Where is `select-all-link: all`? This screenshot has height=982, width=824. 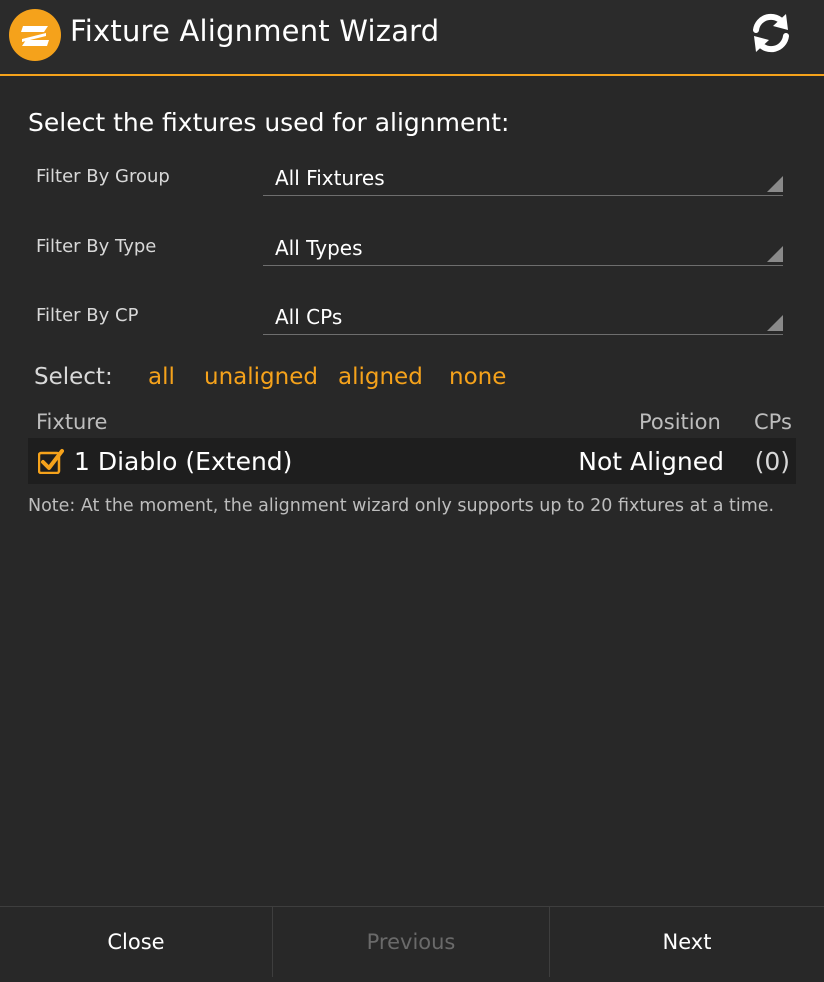
select-all-link: all is located at coordinates (161, 377).